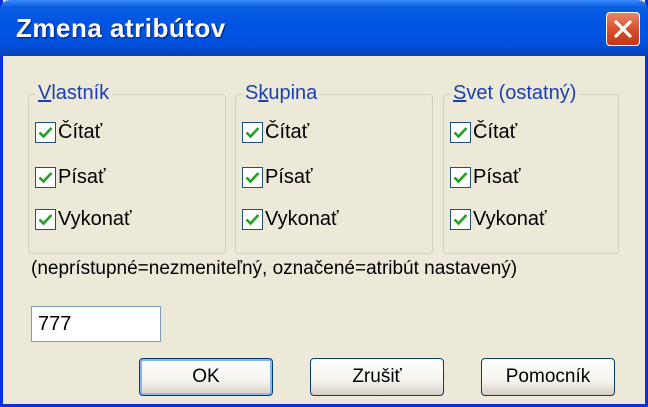 The width and height of the screenshot is (648, 407). I want to click on others-write-label: Písať, so click(497, 176).